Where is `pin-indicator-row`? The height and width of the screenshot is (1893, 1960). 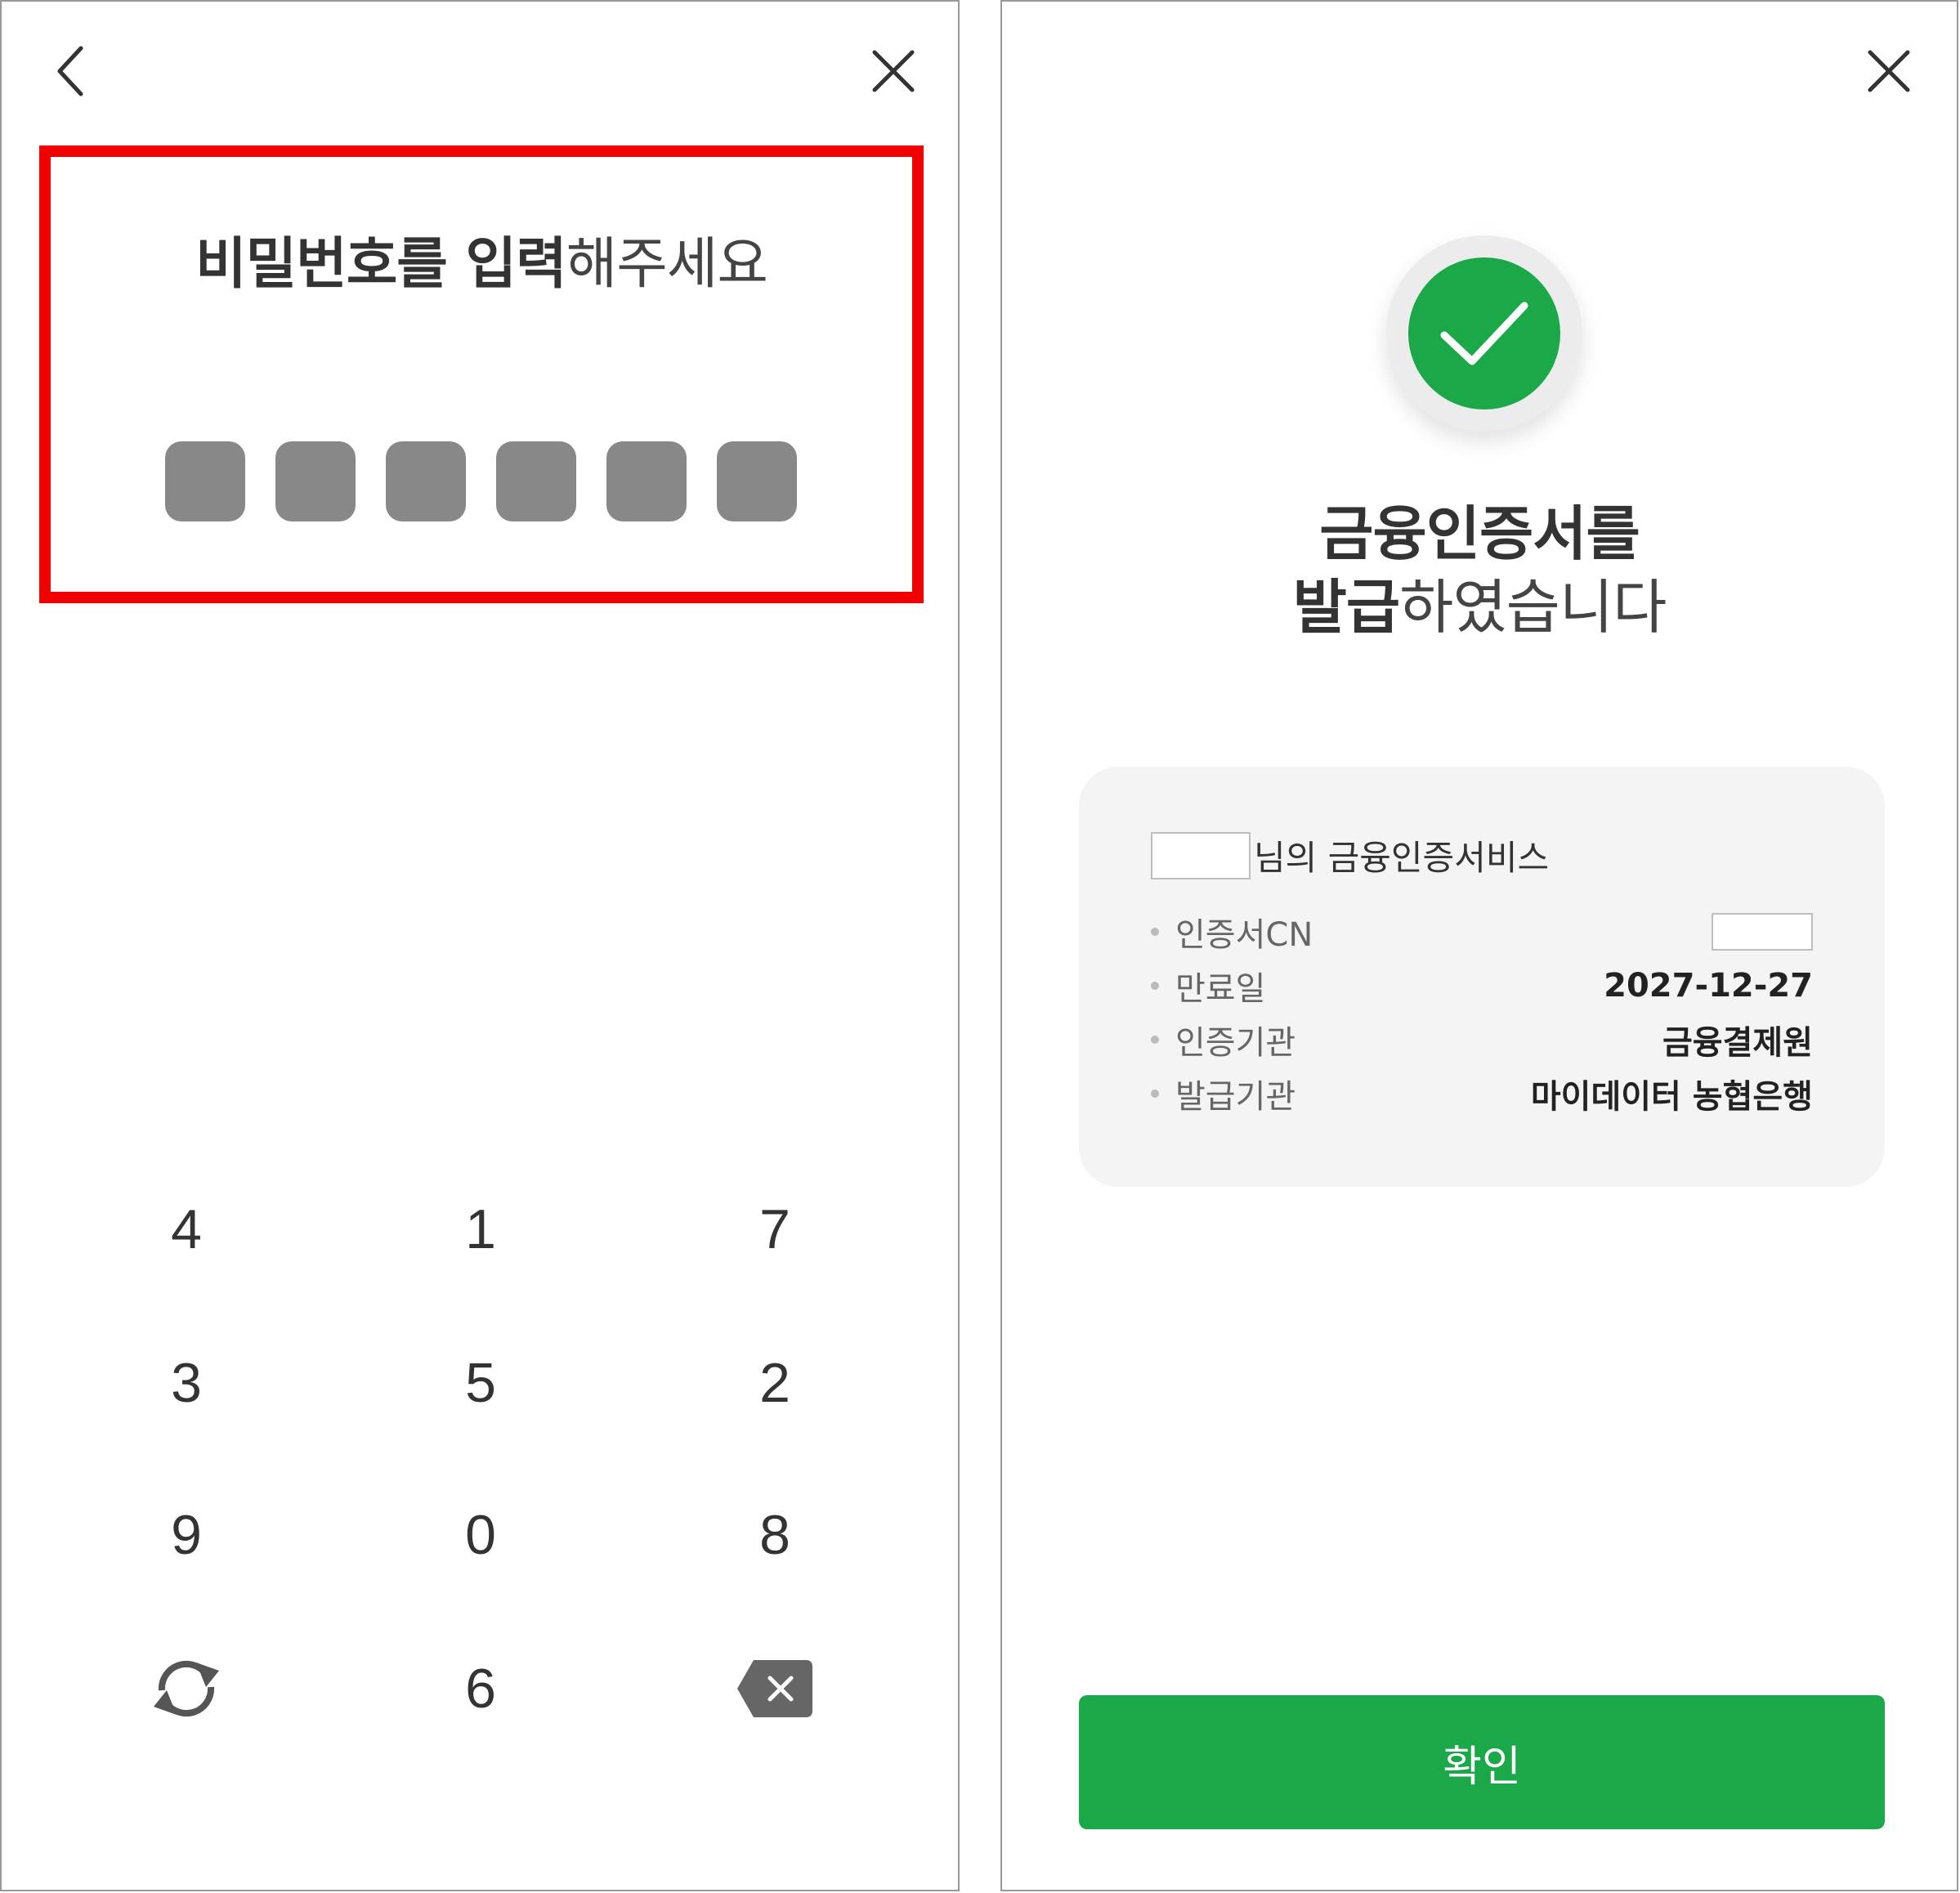 pin-indicator-row is located at coordinates (481, 481).